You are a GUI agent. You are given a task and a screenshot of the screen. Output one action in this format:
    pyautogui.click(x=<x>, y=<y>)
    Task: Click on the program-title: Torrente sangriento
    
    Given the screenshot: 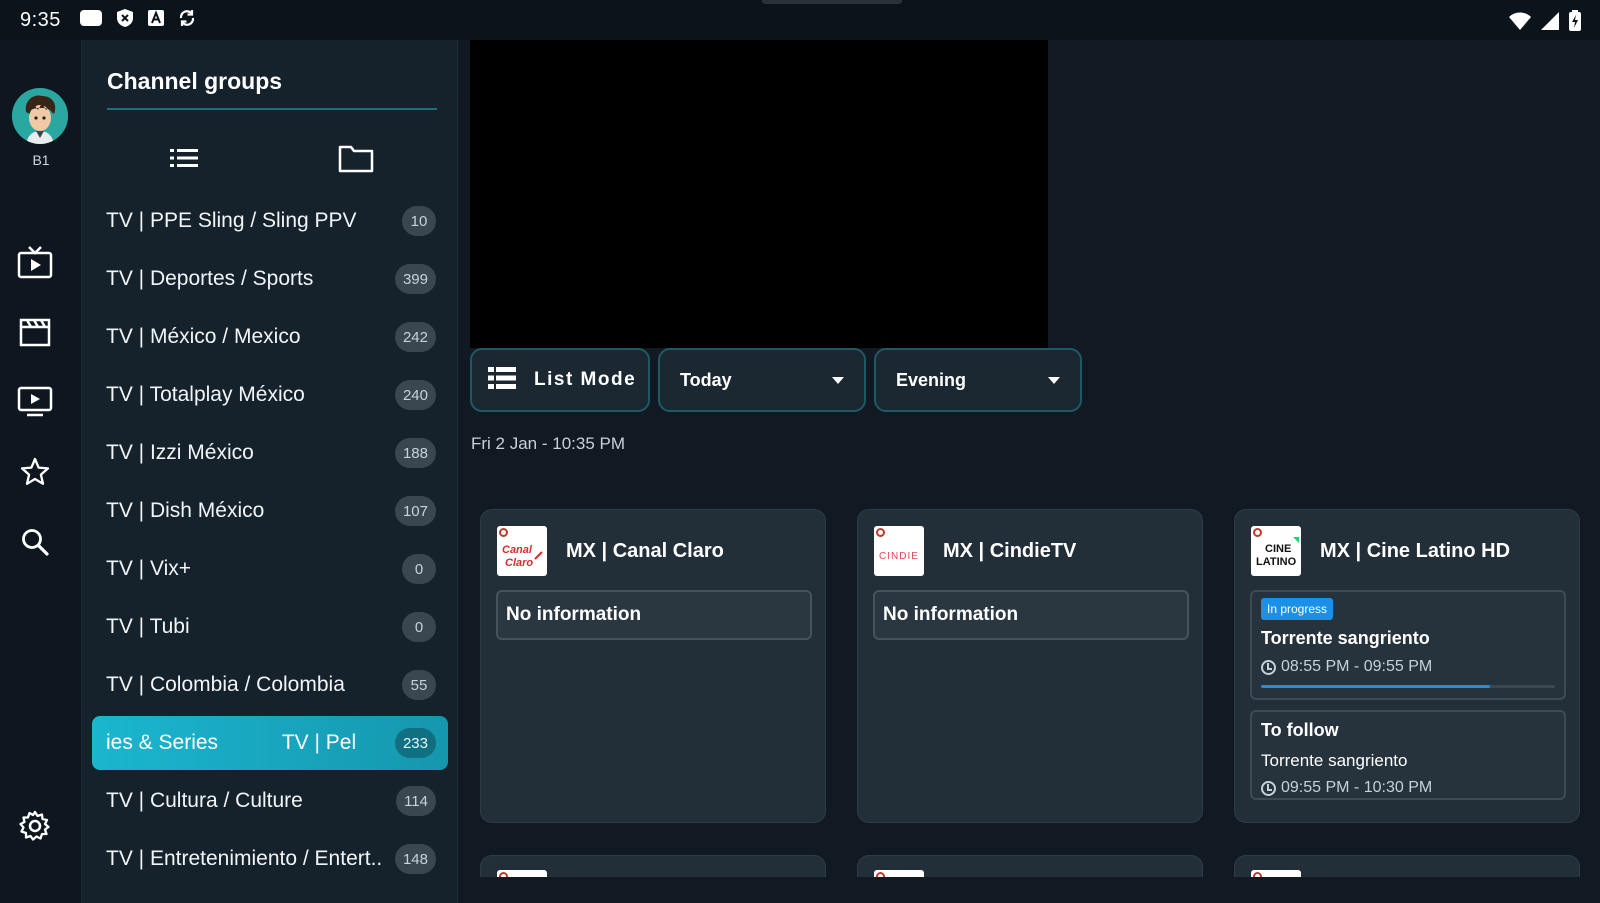 What is the action you would take?
    pyautogui.click(x=1345, y=638)
    